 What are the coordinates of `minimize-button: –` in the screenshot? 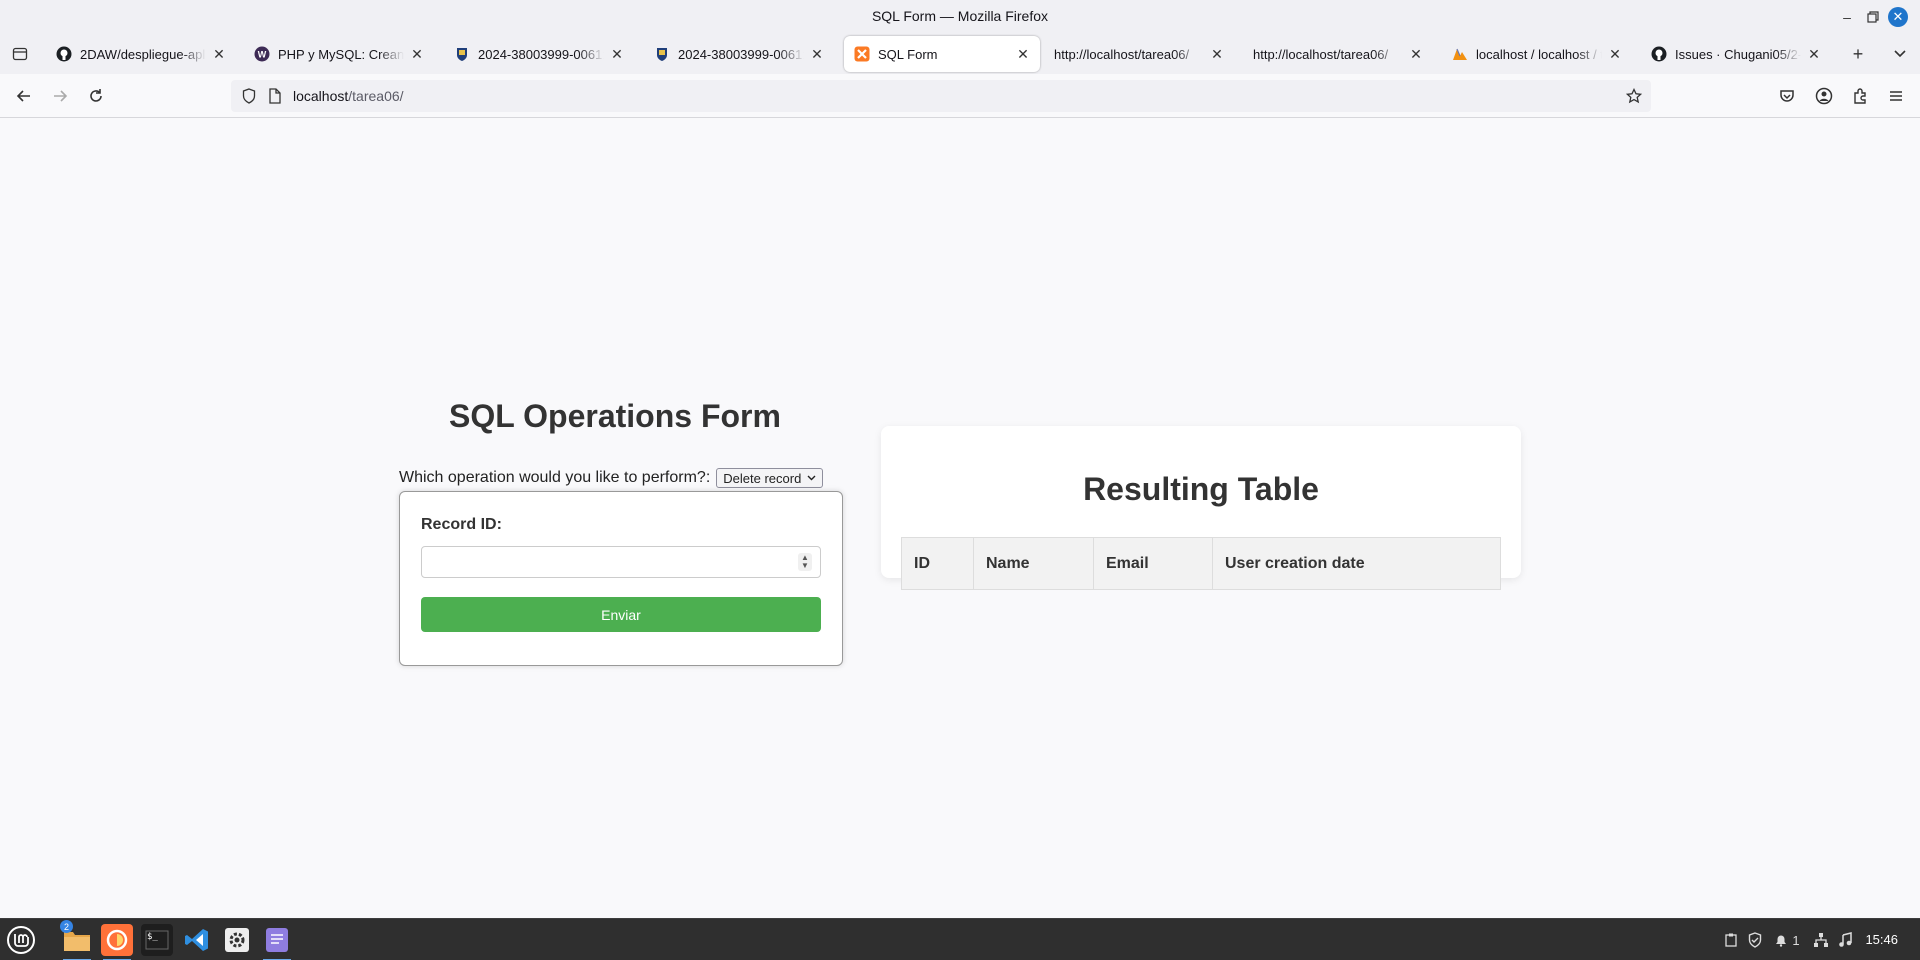 It's located at (1847, 17).